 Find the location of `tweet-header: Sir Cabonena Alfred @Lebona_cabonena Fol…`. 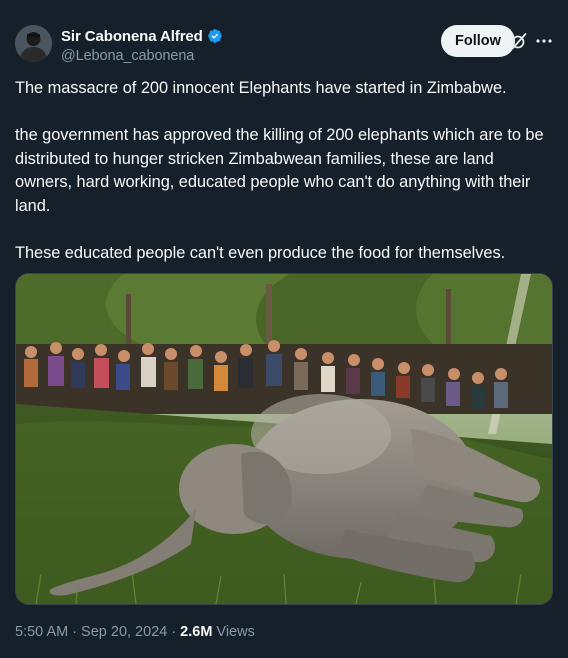

tweet-header: Sir Cabonena Alfred @Lebona_cabonena Fol… is located at coordinates (284, 45).